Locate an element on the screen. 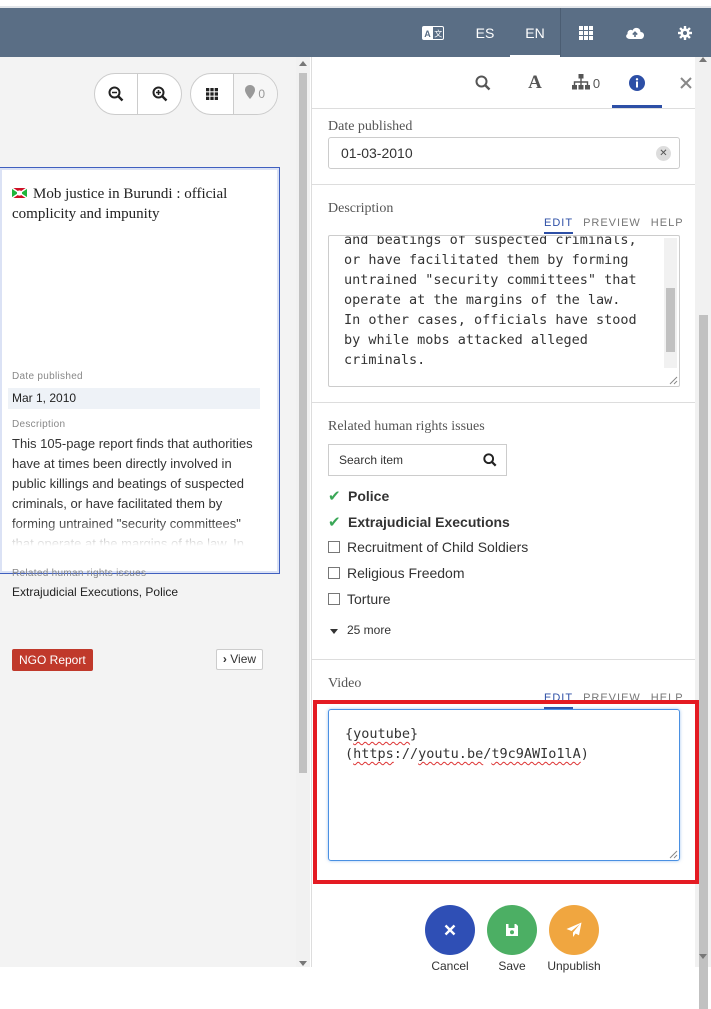  issue-option-police: ✔ Police is located at coordinates (358, 496).